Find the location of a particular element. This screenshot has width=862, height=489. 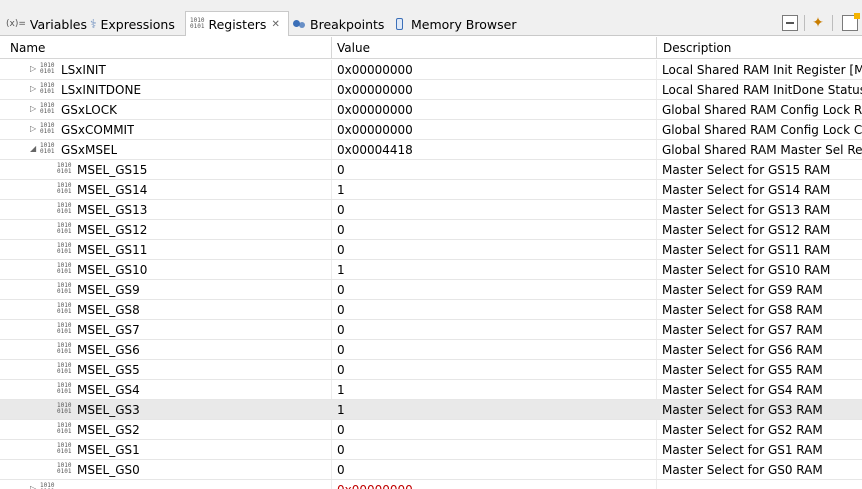

register-description: Master Select for GS10 RAM is located at coordinates (746, 270).